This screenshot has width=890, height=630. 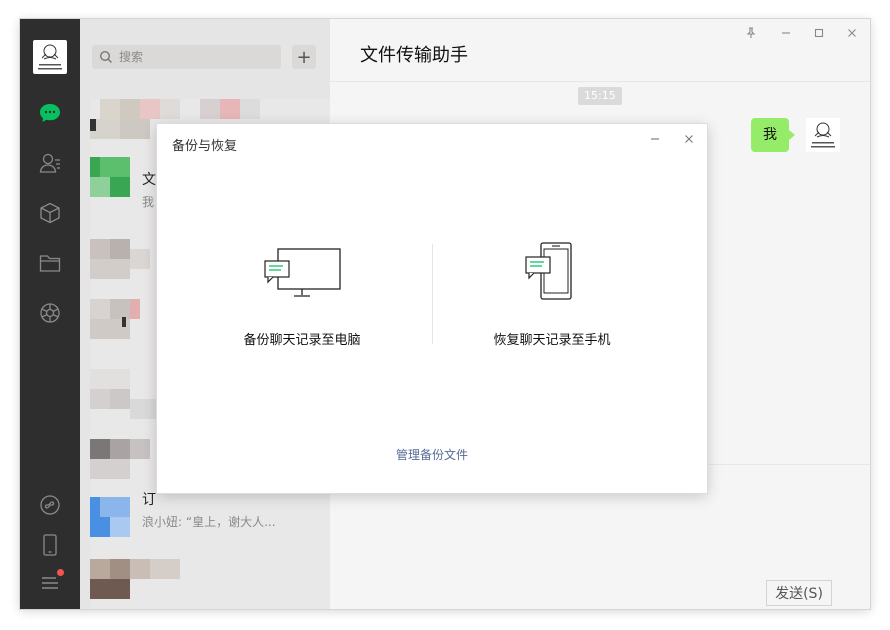 I want to click on favorites-cube-icon, so click(x=50, y=213).